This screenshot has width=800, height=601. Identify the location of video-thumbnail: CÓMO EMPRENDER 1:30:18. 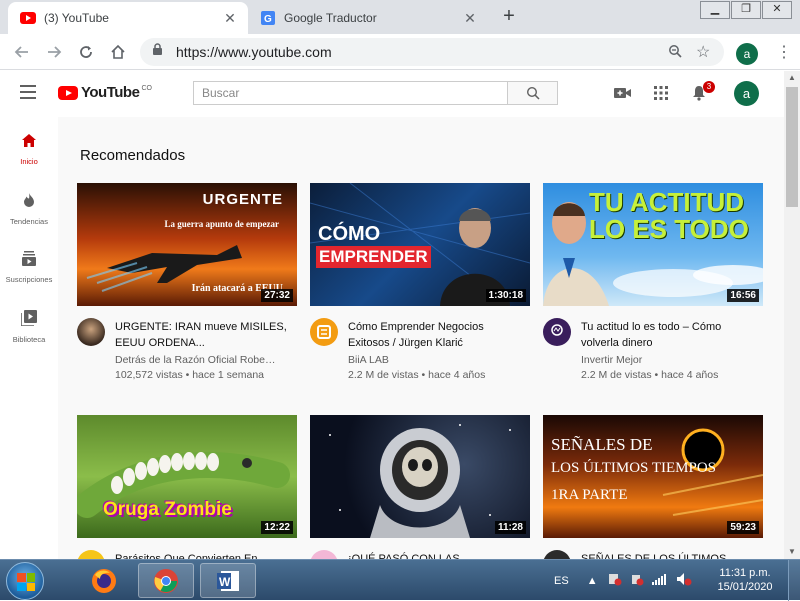
(420, 244).